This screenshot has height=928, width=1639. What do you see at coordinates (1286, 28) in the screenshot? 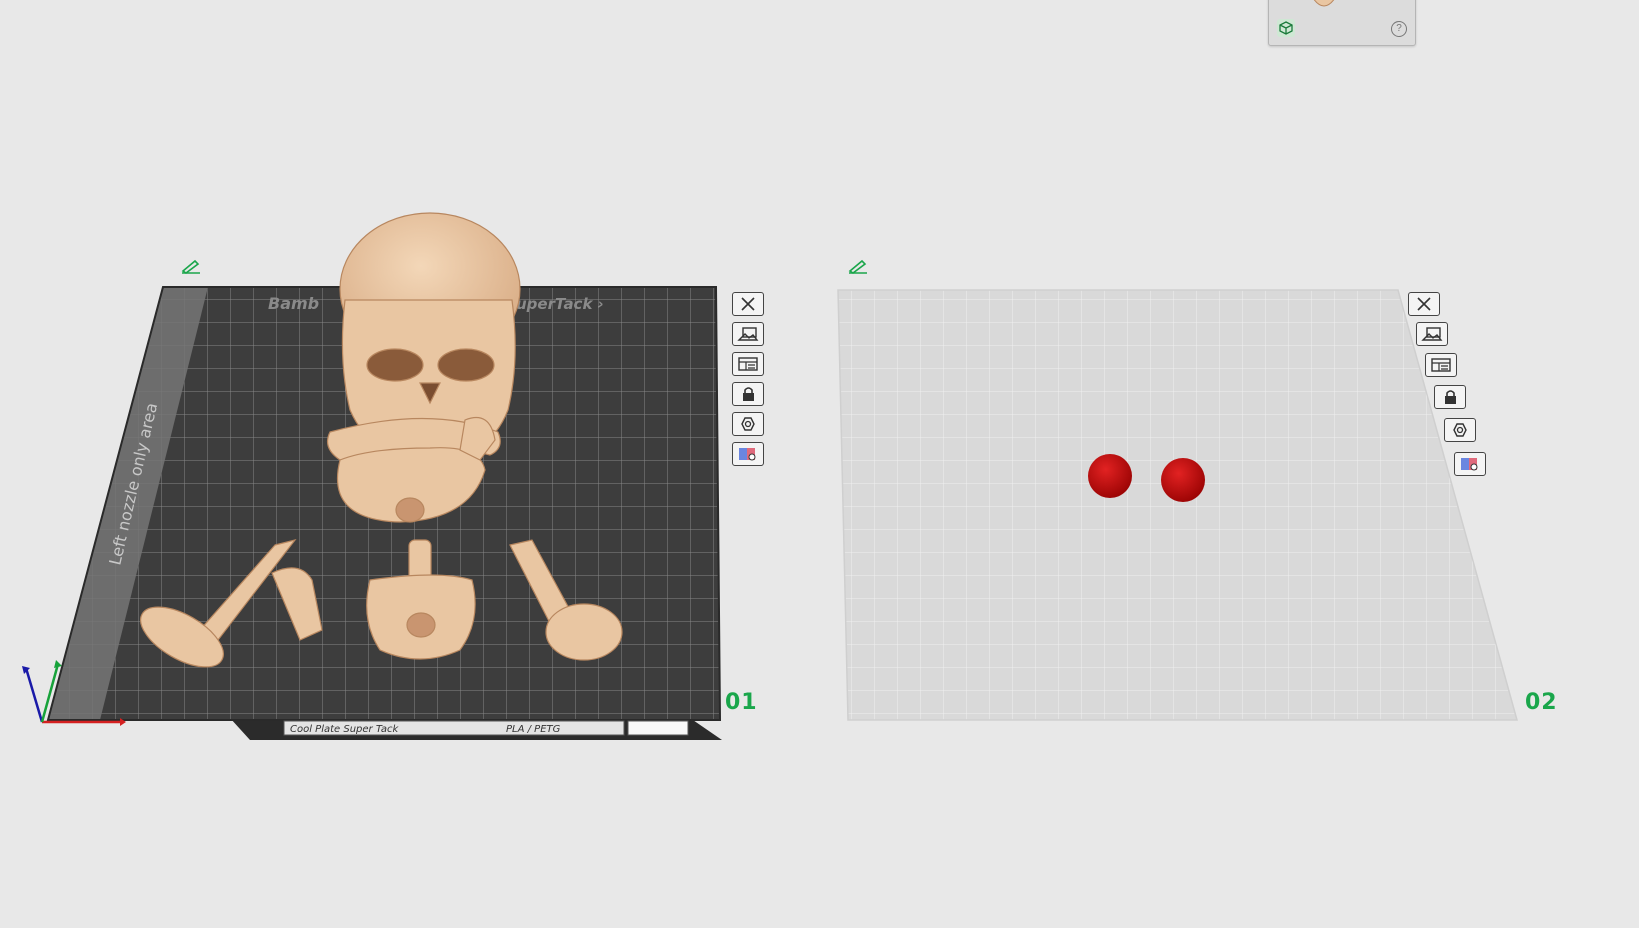
I see `cube-icon` at bounding box center [1286, 28].